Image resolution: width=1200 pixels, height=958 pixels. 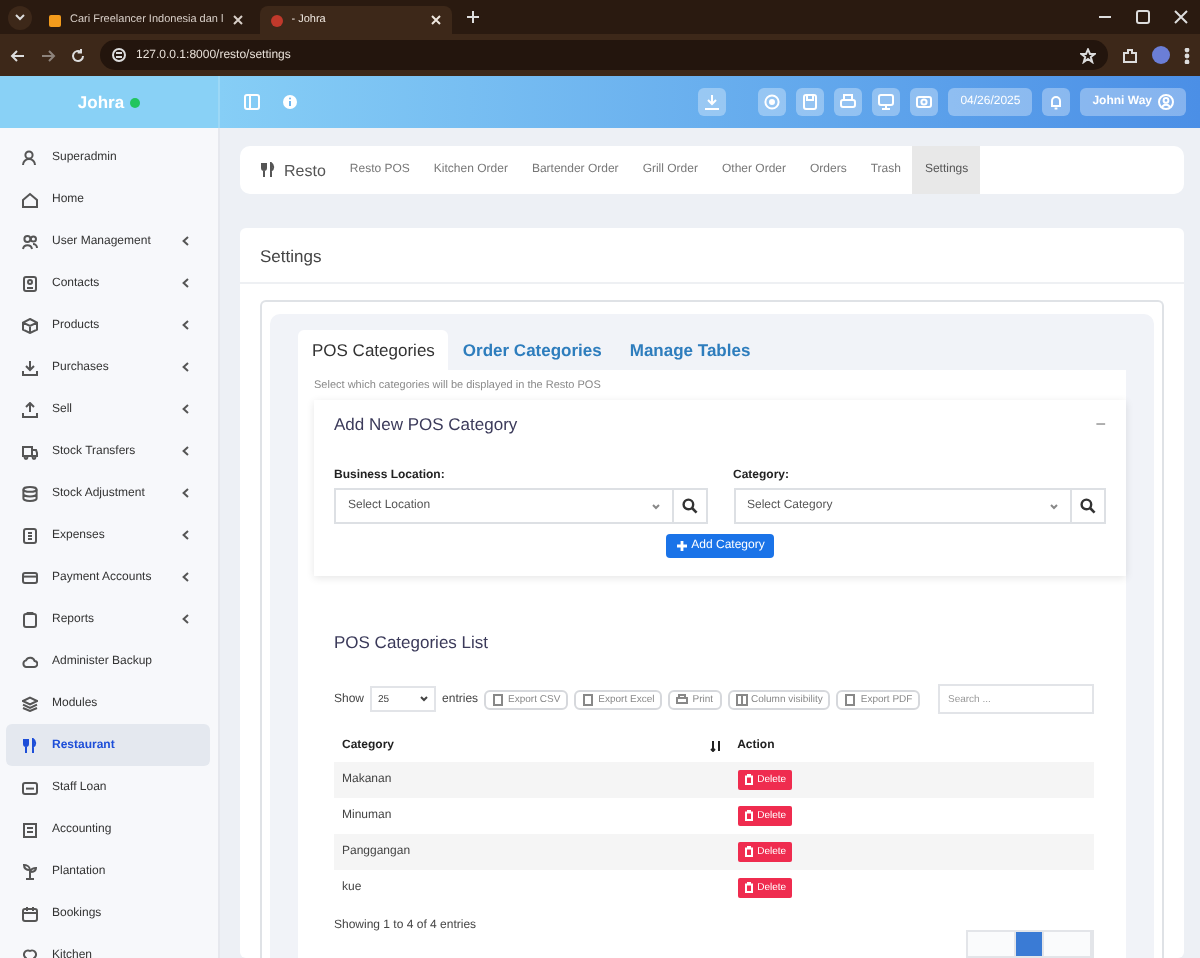 What do you see at coordinates (715, 746) in the screenshot?
I see `sort-icon` at bounding box center [715, 746].